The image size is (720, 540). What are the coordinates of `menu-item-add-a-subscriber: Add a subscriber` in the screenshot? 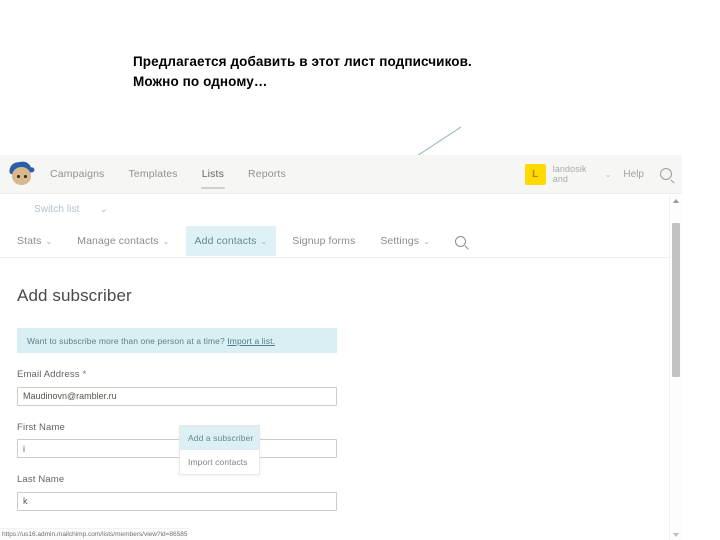 It's located at (219, 438).